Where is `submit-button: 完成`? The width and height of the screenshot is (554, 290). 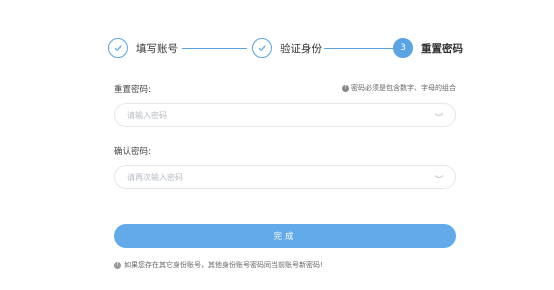 submit-button: 完成 is located at coordinates (285, 236).